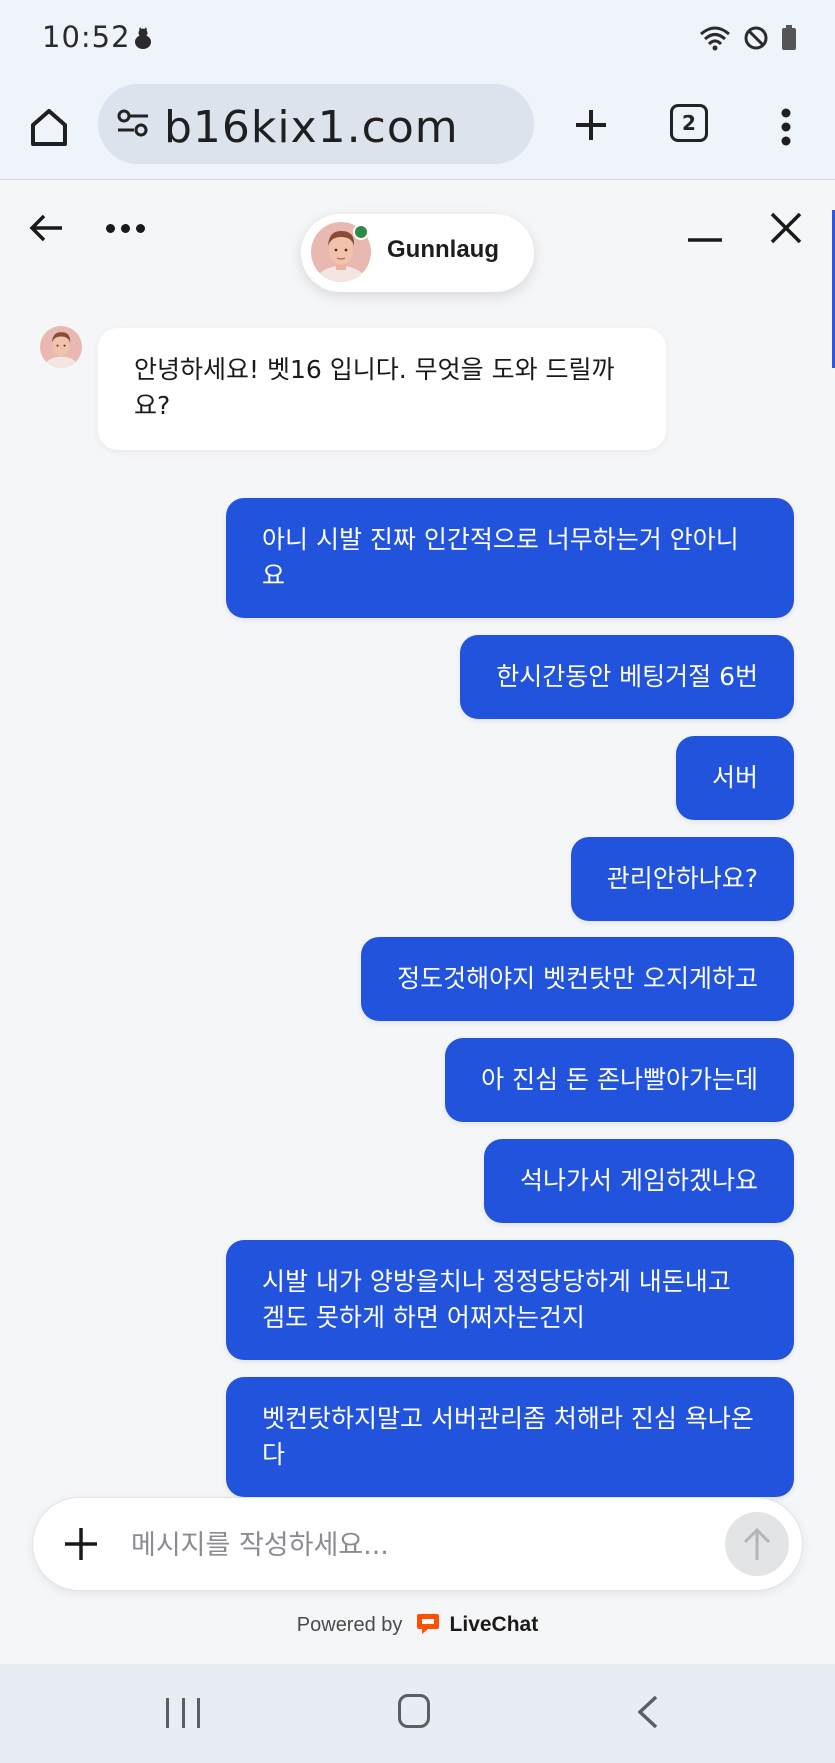 This screenshot has height=1763, width=835. I want to click on livechat-logo-icon, so click(428, 1627).